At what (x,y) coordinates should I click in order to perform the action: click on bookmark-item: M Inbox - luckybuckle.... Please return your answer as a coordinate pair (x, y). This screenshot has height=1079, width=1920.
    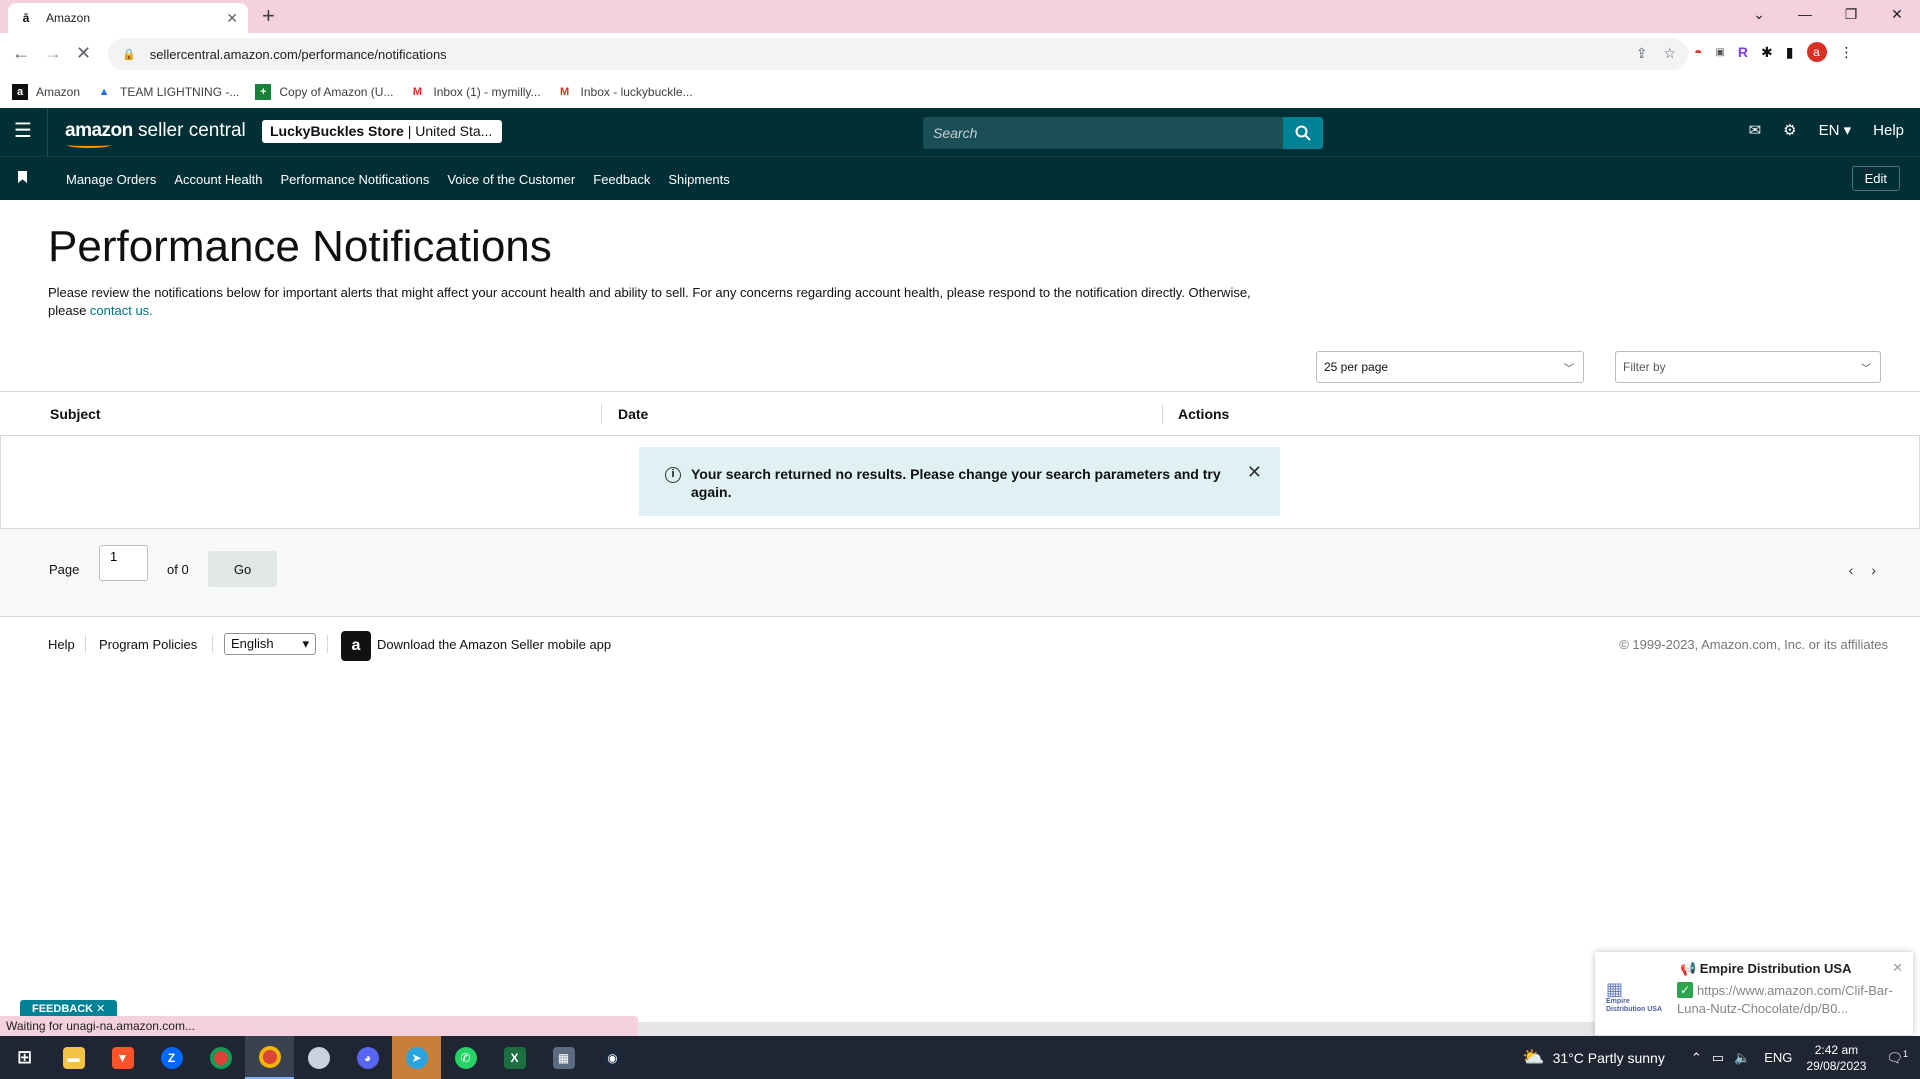
    Looking at the image, I should click on (625, 92).